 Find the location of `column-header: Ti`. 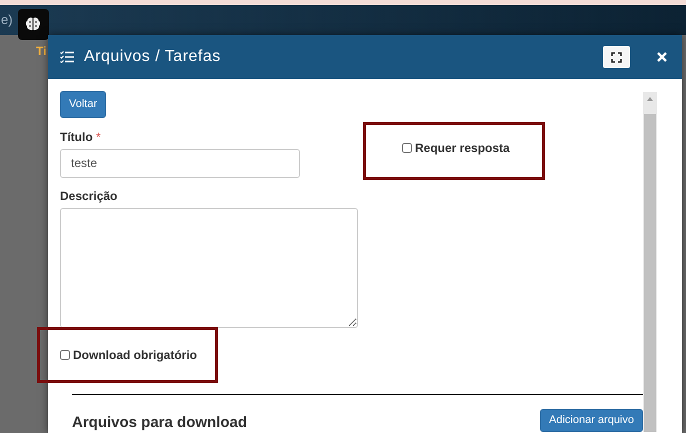

column-header: Ti is located at coordinates (41, 51).